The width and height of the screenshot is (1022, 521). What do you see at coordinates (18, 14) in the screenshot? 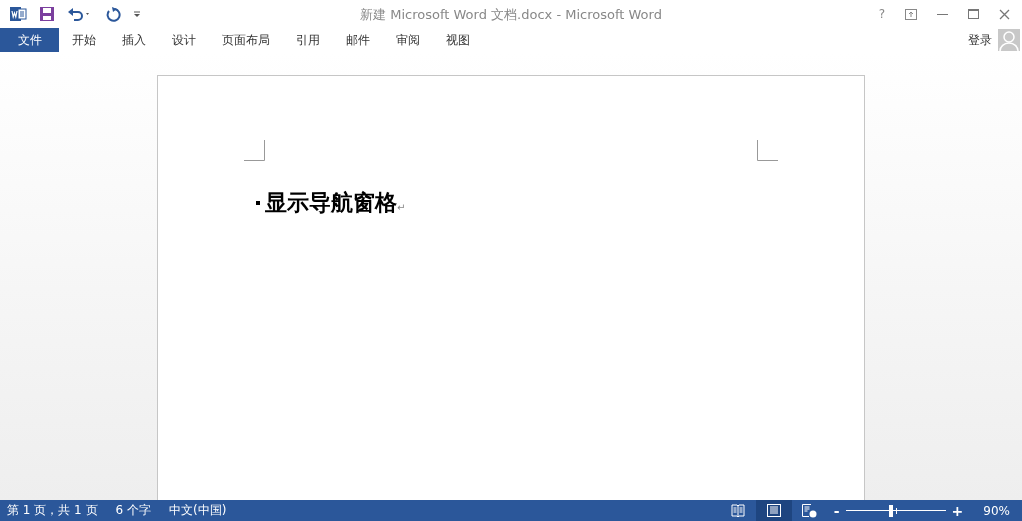
I see `word-logo-icon` at bounding box center [18, 14].